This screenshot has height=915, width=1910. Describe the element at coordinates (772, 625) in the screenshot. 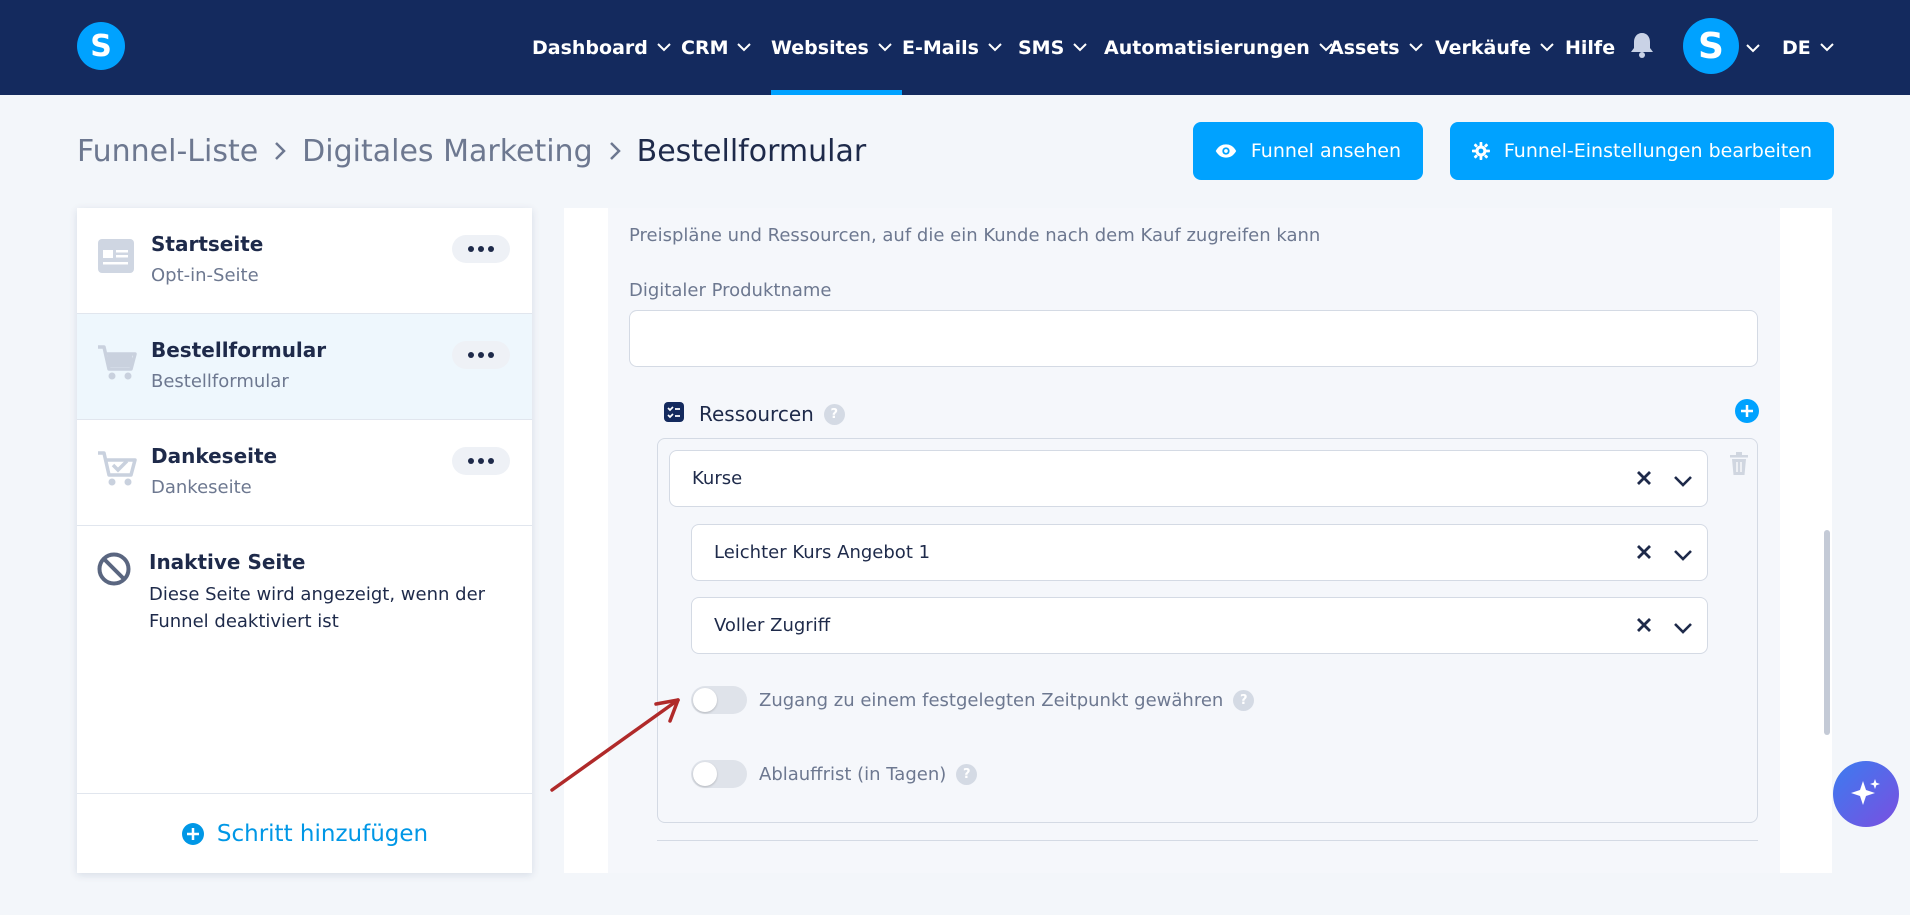

I see `access-value: Voller Zugriff` at that location.